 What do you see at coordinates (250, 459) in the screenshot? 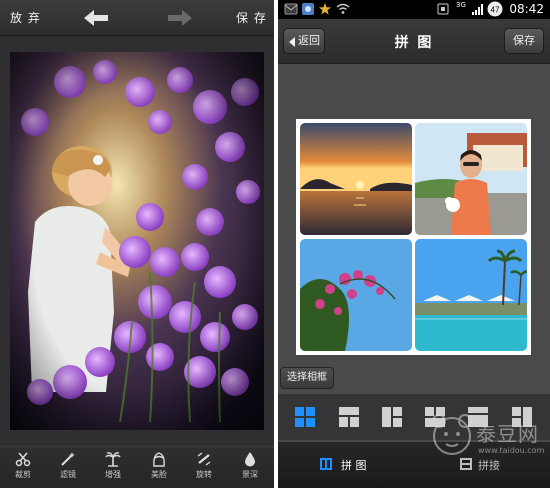
I see `drop-icon` at bounding box center [250, 459].